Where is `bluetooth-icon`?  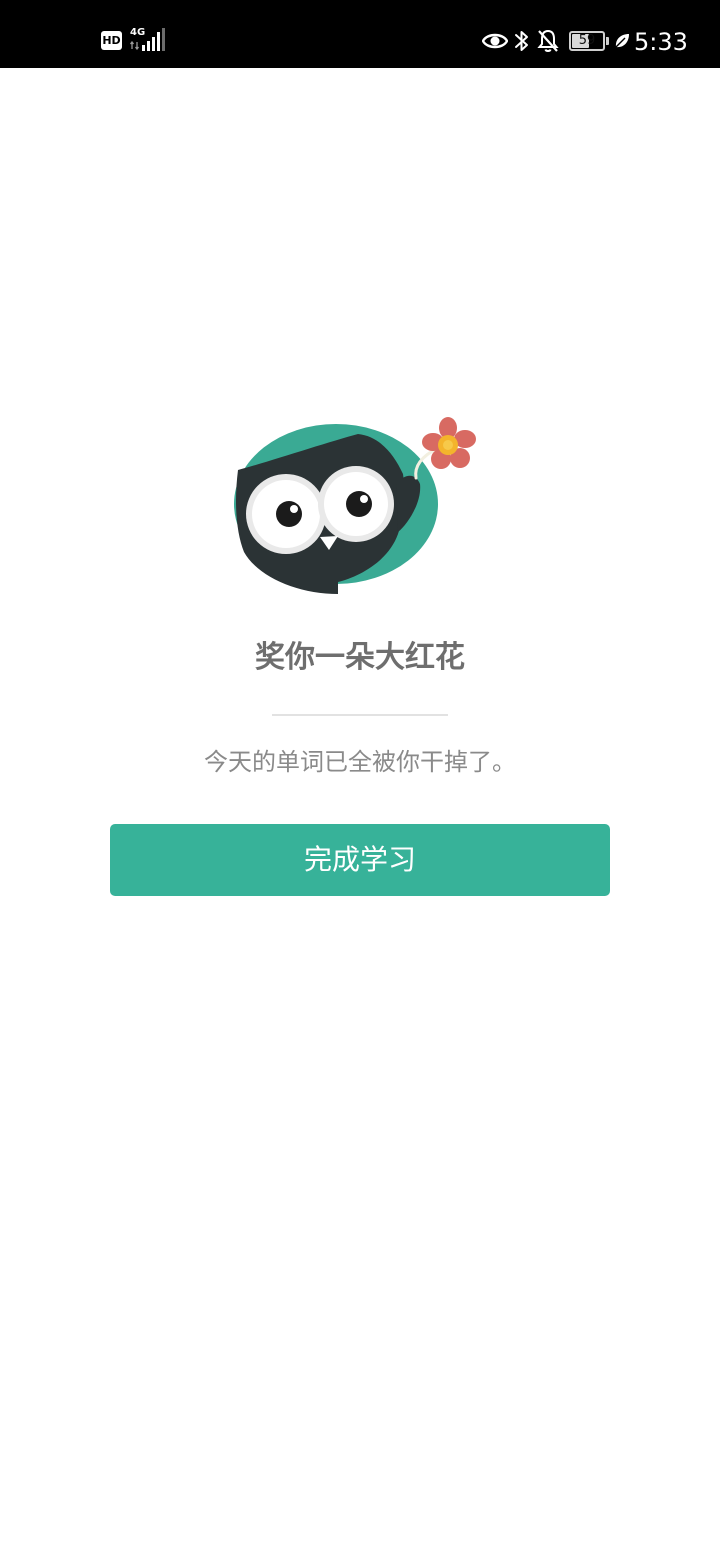
bluetooth-icon is located at coordinates (521, 41).